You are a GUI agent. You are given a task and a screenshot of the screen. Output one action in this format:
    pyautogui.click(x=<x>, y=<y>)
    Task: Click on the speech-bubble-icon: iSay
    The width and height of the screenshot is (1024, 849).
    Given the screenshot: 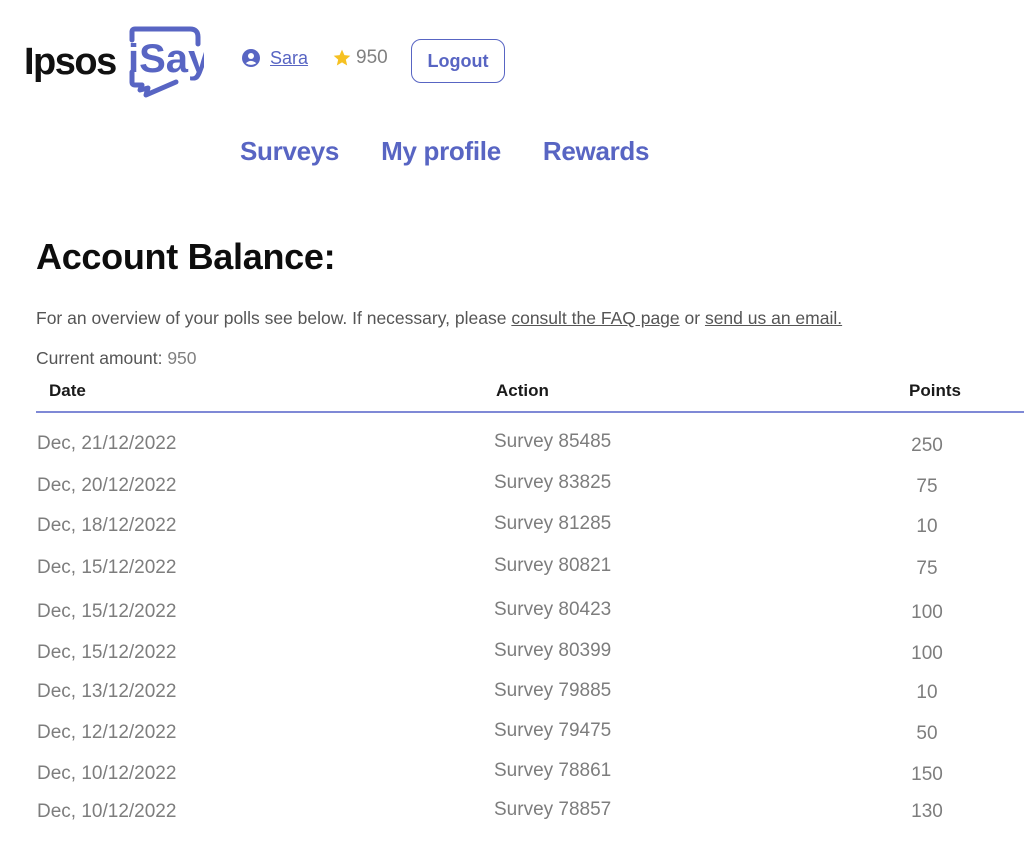 What is the action you would take?
    pyautogui.click(x=166, y=62)
    